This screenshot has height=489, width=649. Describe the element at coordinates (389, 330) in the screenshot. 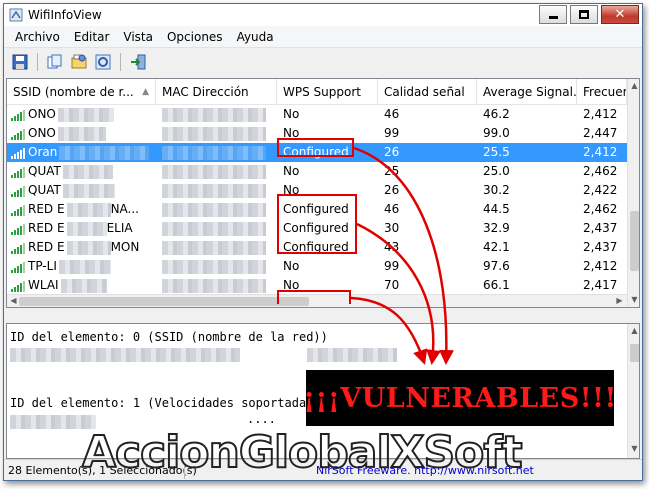

I see `arrow-from-bottom-box` at that location.